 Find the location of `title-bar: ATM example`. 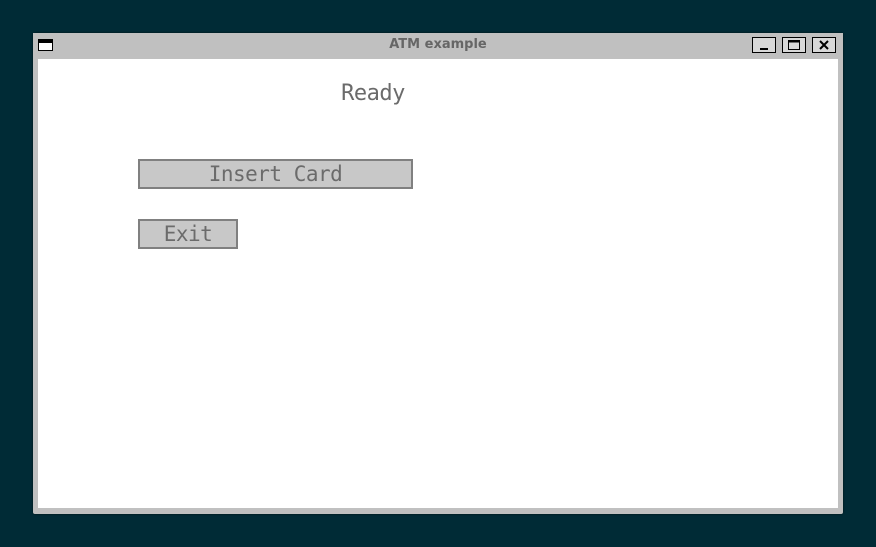

title-bar: ATM example is located at coordinates (438, 45).